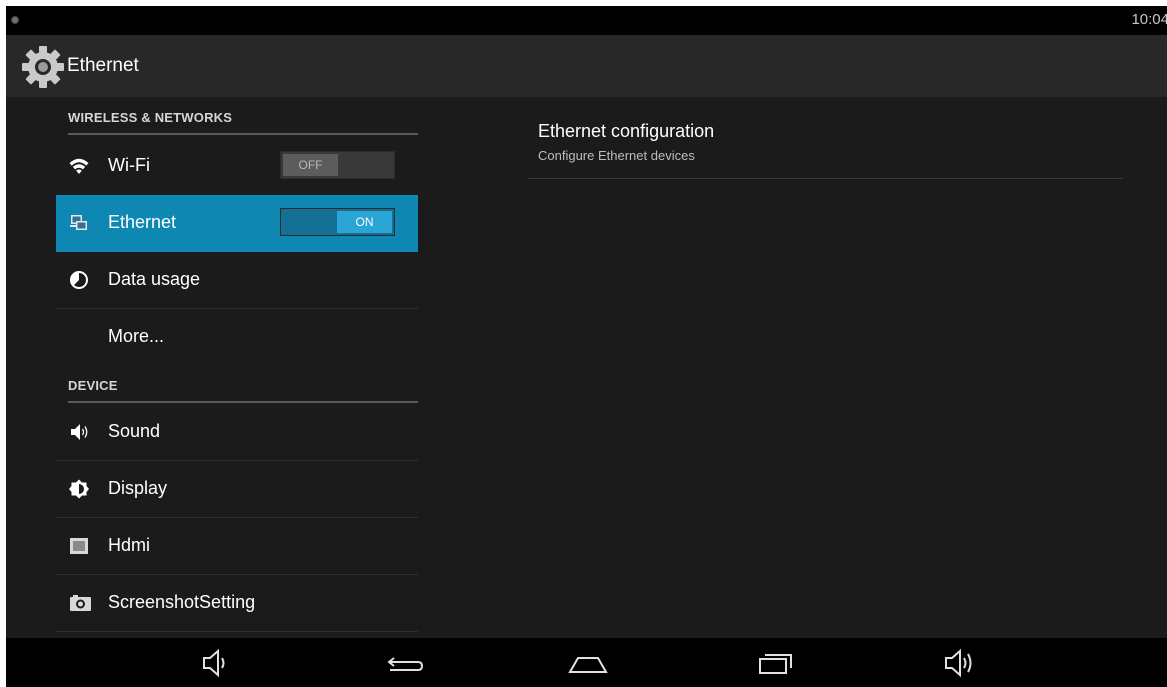 Image resolution: width=1167 pixels, height=687 pixels. Describe the element at coordinates (616, 155) in the screenshot. I see `preference-summary: Configure Ethernet devices` at that location.